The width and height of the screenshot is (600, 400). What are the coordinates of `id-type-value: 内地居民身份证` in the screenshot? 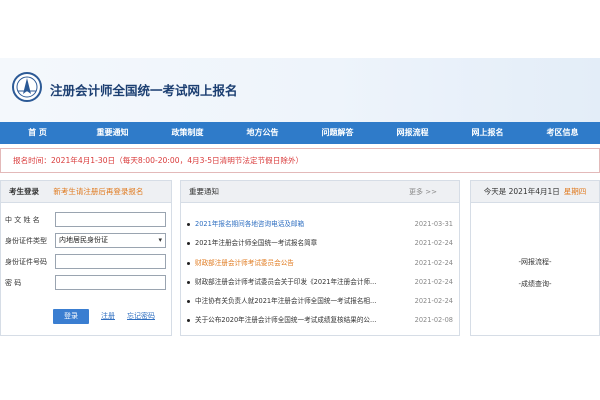 It's located at (83, 240).